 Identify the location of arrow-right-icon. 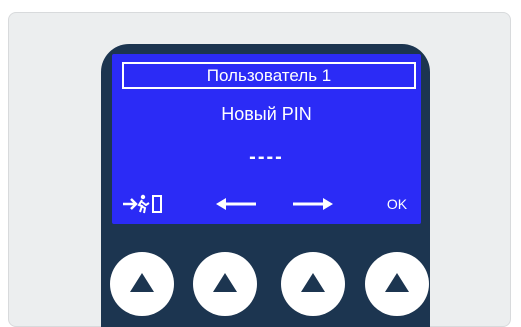
(313, 204).